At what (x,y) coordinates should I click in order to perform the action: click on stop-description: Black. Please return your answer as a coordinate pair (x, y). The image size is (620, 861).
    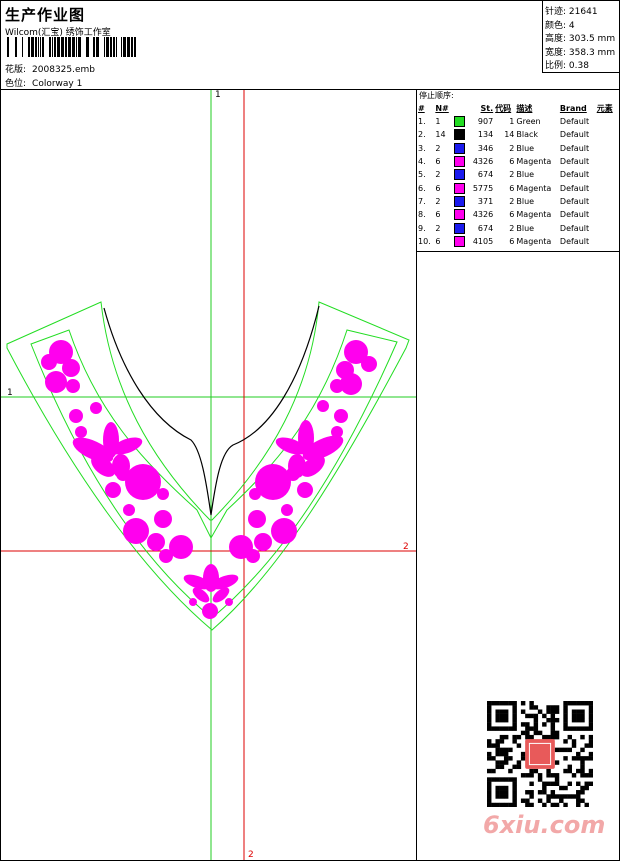
    Looking at the image, I should click on (527, 135).